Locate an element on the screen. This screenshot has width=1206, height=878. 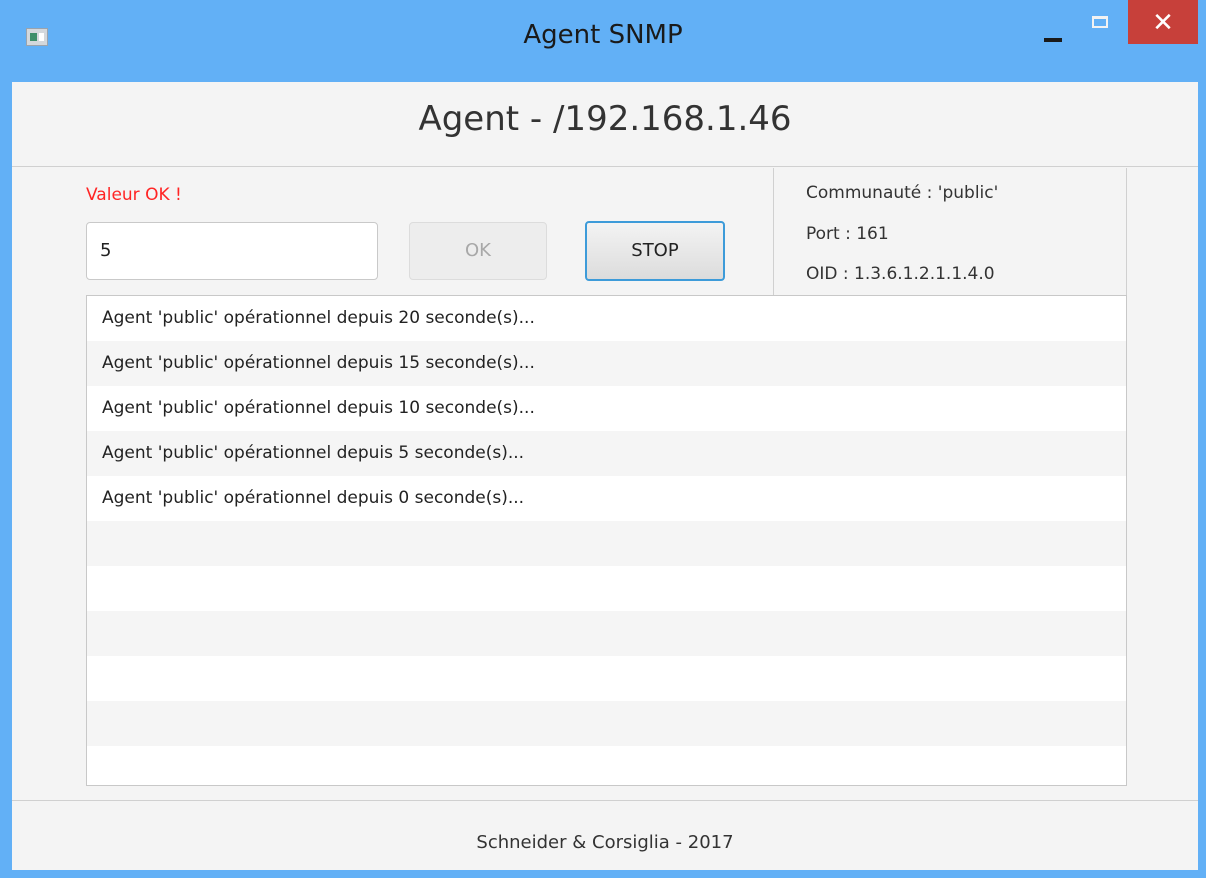
maximize-button is located at coordinates (1100, 26).